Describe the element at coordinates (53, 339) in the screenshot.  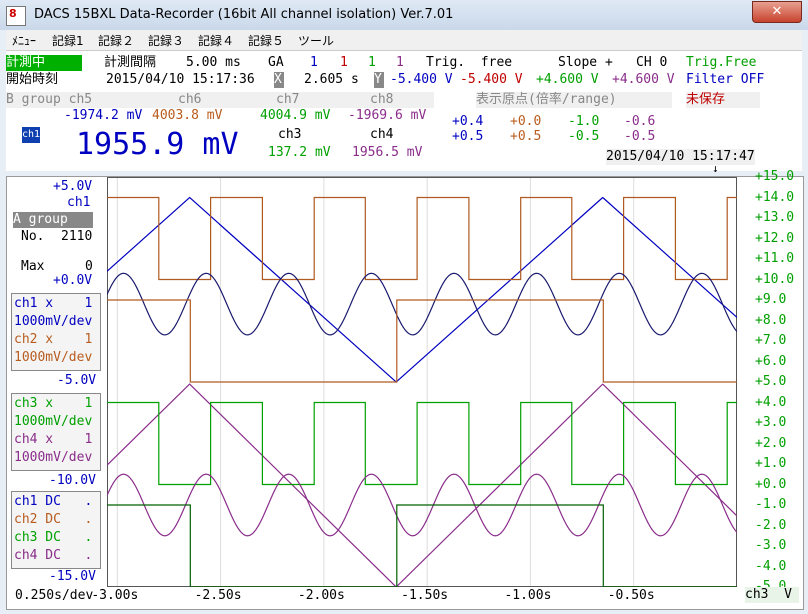
I see `ch2-scale: ch2 x 1` at that location.